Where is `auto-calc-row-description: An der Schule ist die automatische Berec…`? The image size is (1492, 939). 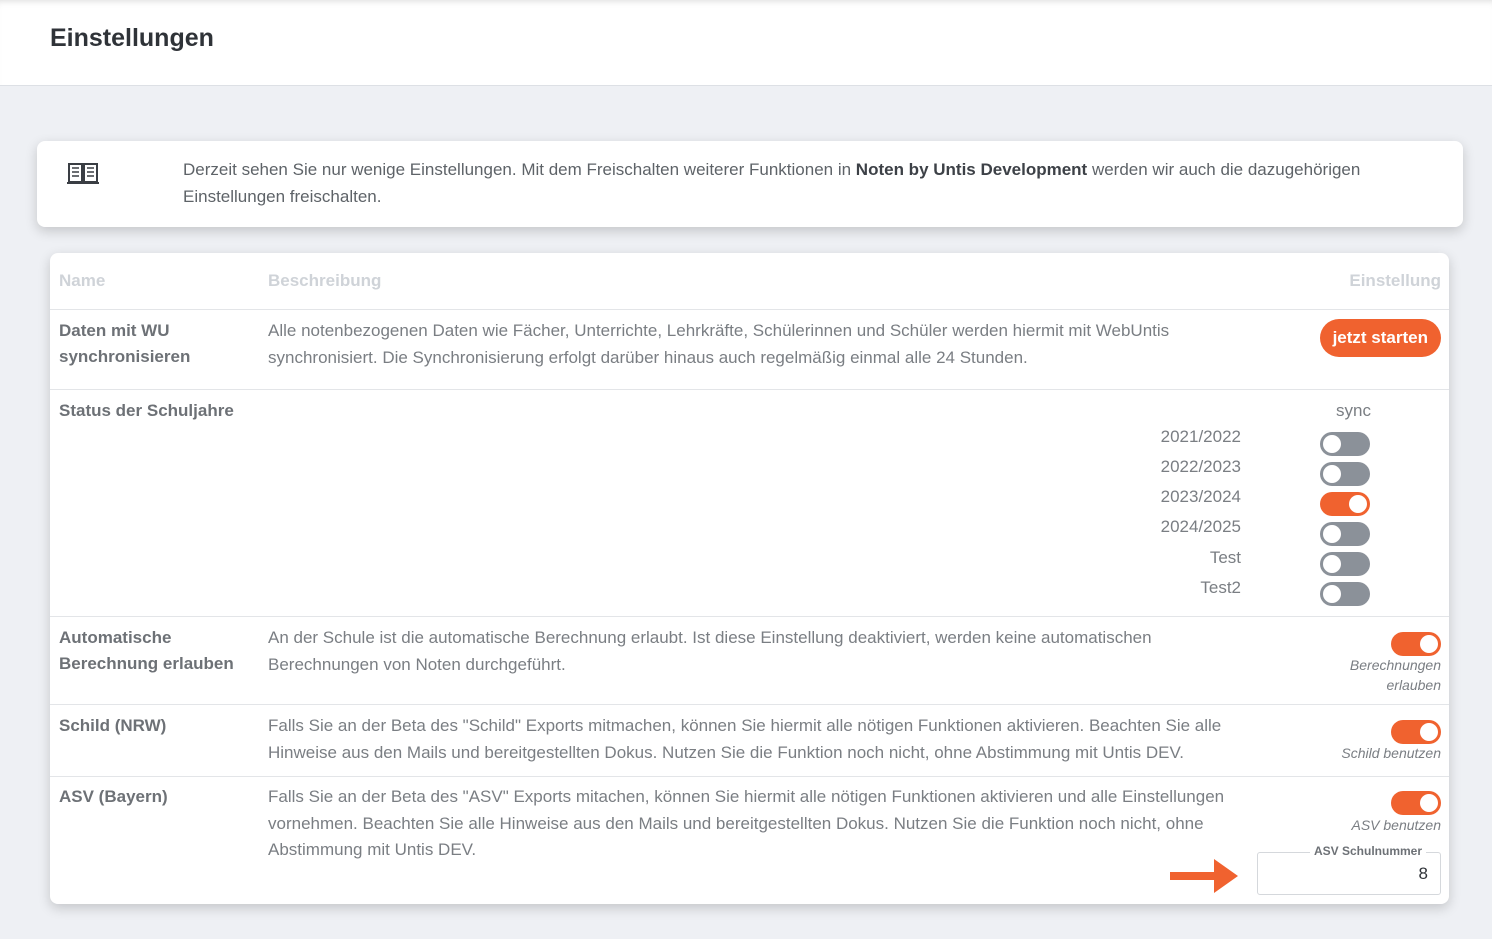 auto-calc-row-description: An der Schule ist die automatische Berec… is located at coordinates (710, 651).